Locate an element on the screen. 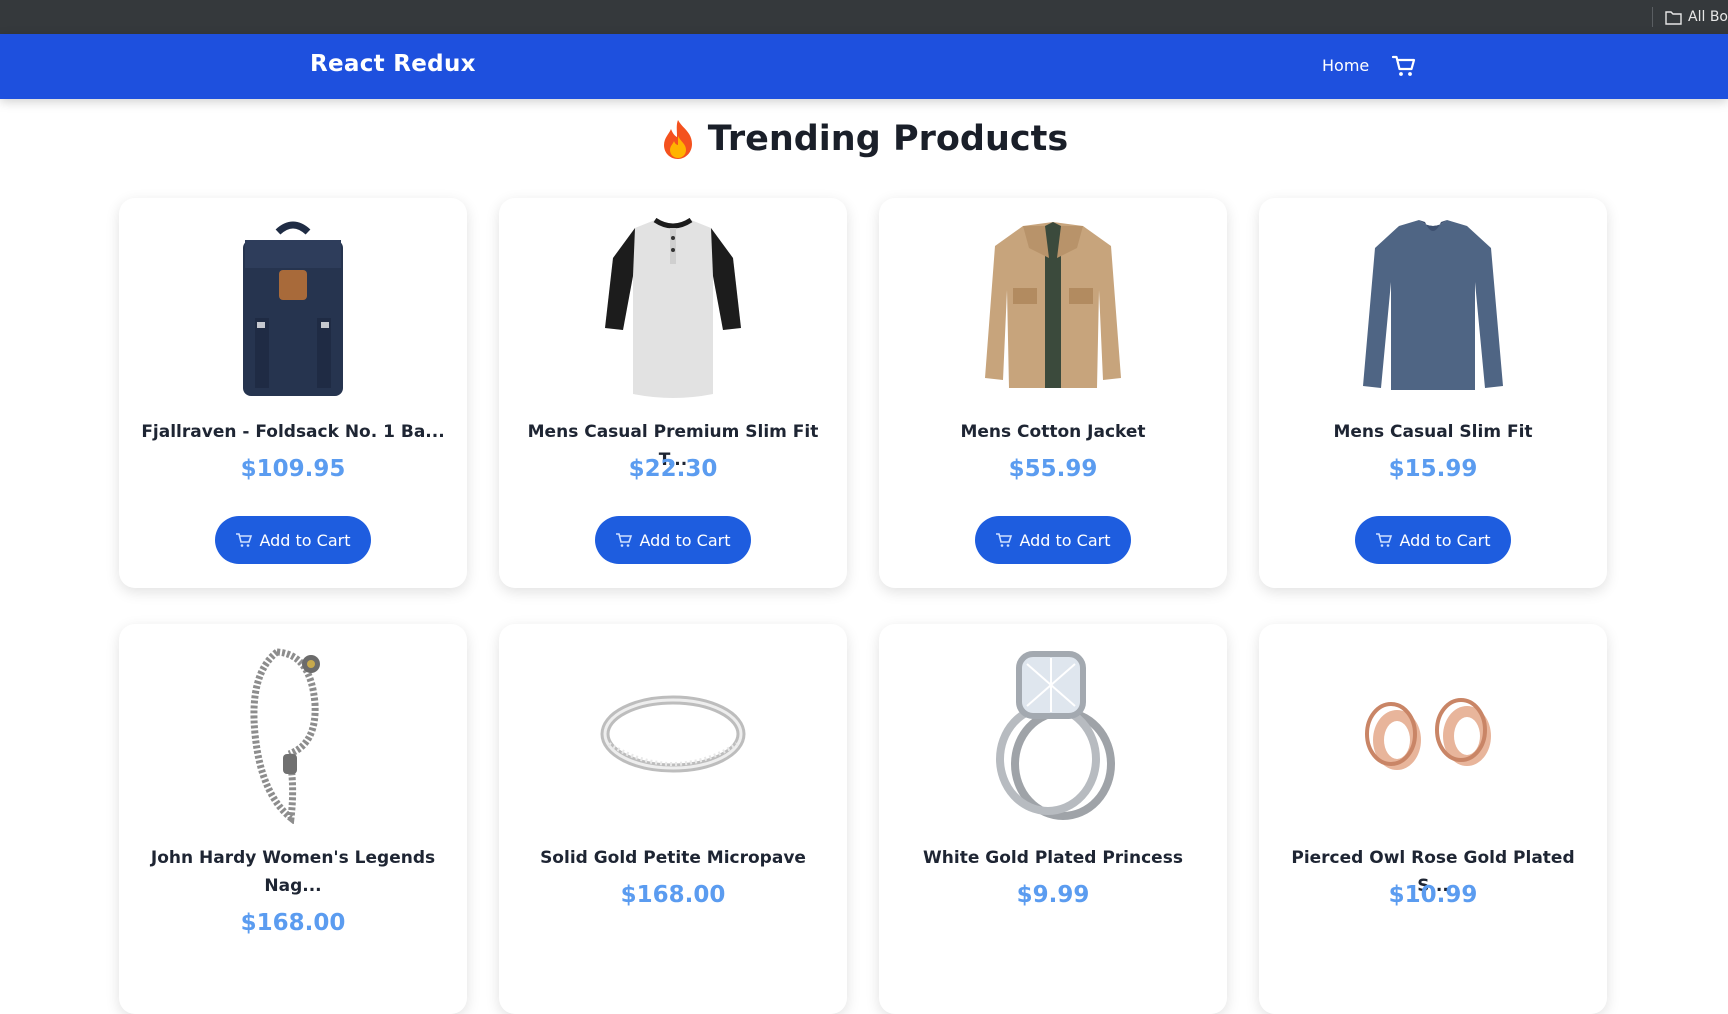 This screenshot has width=1728, height=1014. bookmarks-label: All Bo is located at coordinates (1708, 17).